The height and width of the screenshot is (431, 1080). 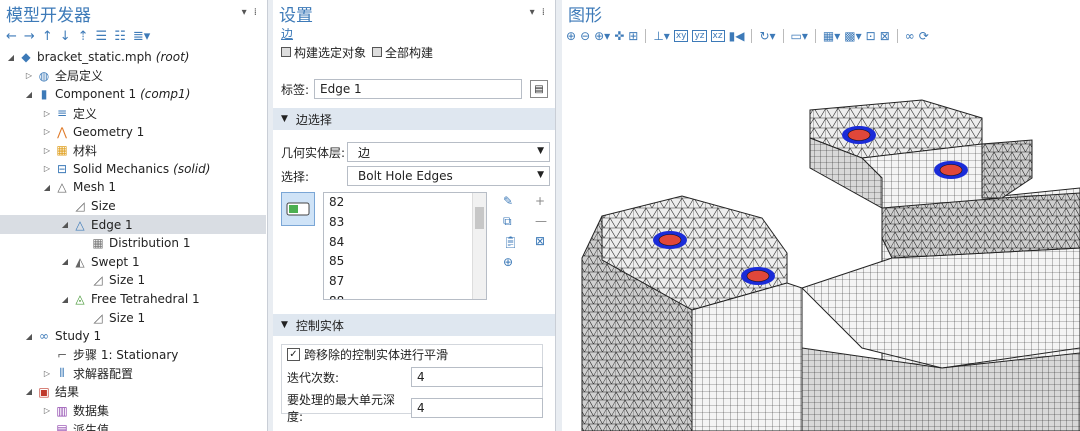 What do you see at coordinates (885, 36) in the screenshot?
I see `selection-list-icon: ⊠` at bounding box center [885, 36].